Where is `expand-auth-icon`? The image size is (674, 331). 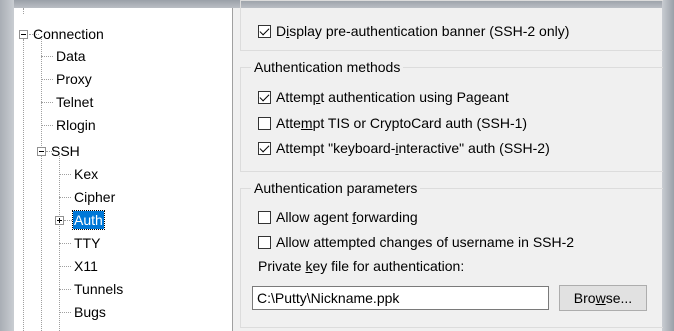
expand-auth-icon is located at coordinates (59, 220).